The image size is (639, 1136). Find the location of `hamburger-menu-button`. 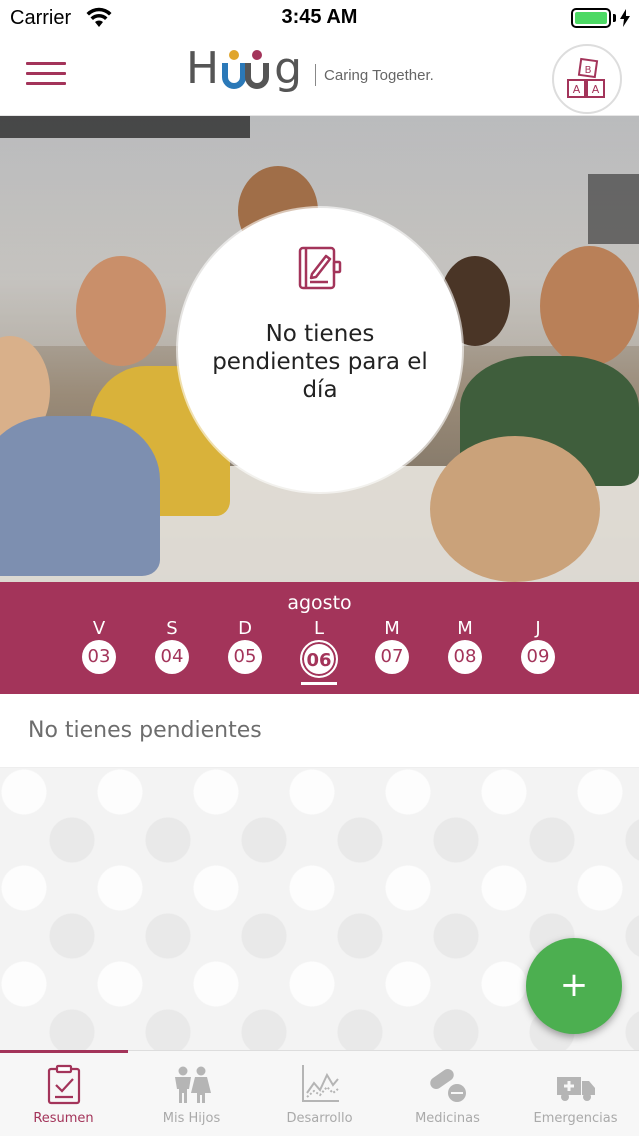

hamburger-menu-button is located at coordinates (46, 76).